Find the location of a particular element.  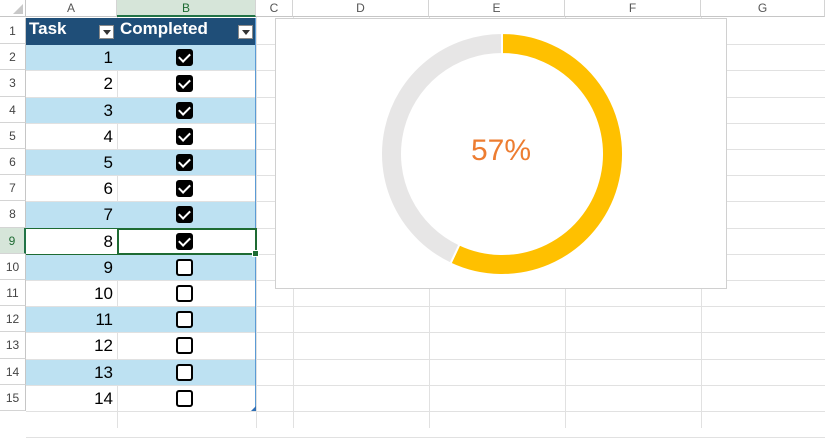

task-cell: 14 is located at coordinates (71, 398).